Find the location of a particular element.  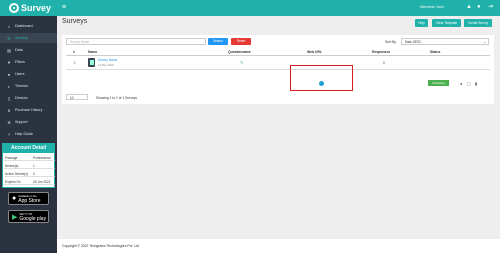

column-header: Name is located at coordinates (93, 52).